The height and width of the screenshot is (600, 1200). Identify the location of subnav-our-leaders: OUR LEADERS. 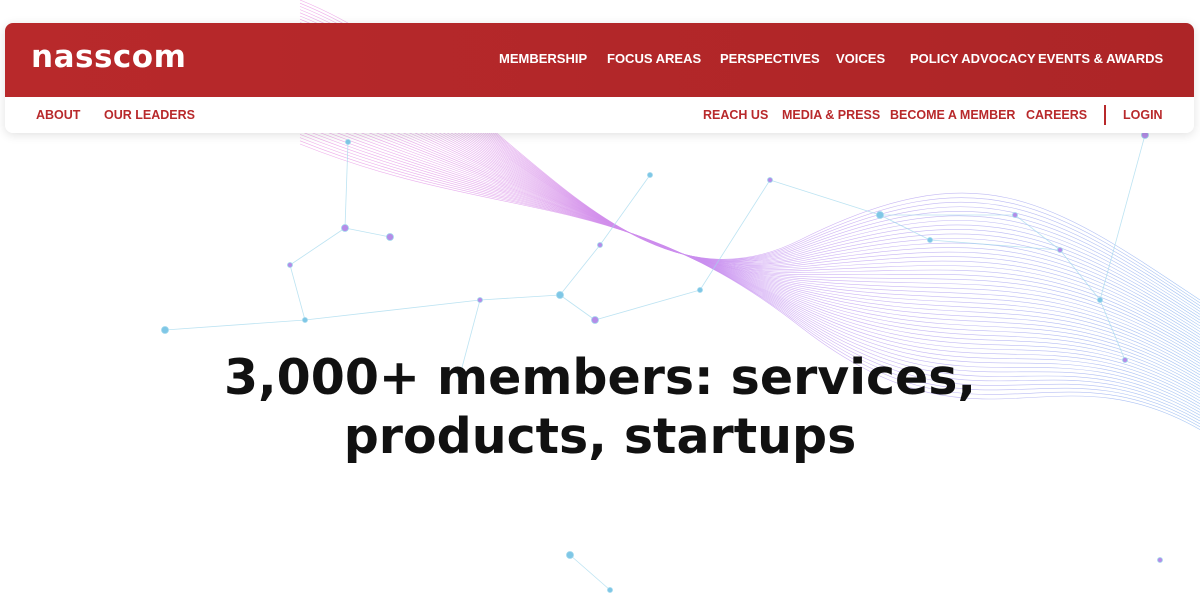
(149, 115).